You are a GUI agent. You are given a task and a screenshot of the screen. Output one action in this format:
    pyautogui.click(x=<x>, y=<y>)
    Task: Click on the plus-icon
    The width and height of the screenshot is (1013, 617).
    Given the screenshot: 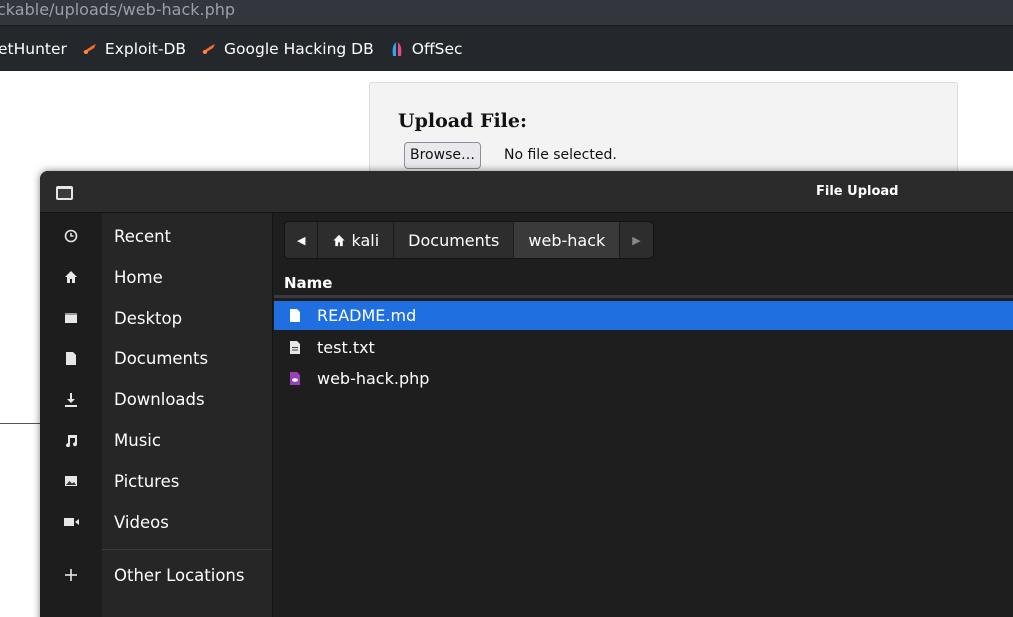 What is the action you would take?
    pyautogui.click(x=71, y=575)
    